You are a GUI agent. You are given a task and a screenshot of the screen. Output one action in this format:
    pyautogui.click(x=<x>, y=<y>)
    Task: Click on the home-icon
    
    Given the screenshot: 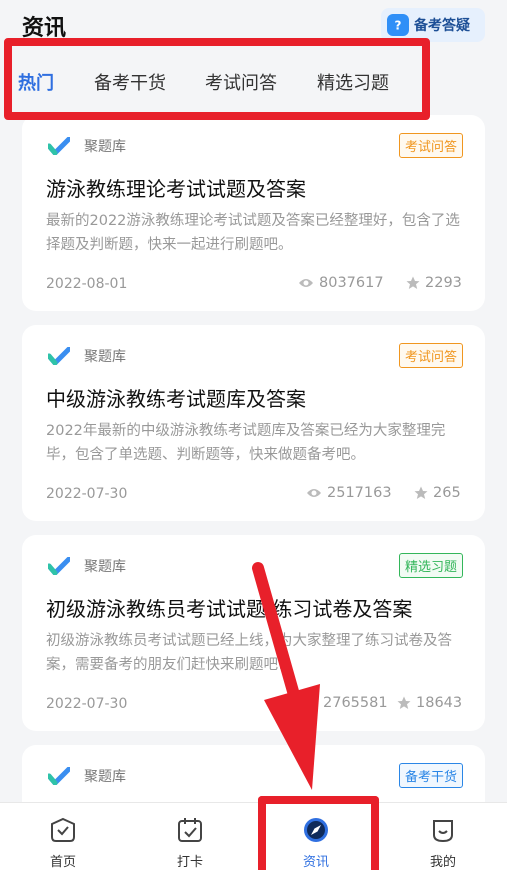 What is the action you would take?
    pyautogui.click(x=63, y=829)
    